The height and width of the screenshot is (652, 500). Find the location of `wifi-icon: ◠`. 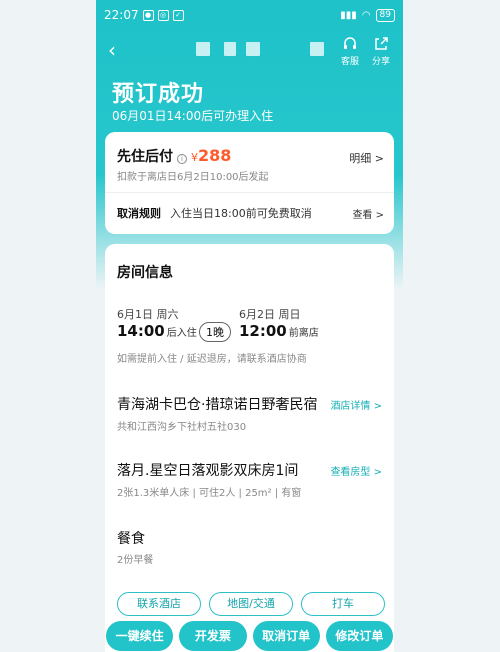

wifi-icon: ◠ is located at coordinates (366, 15).